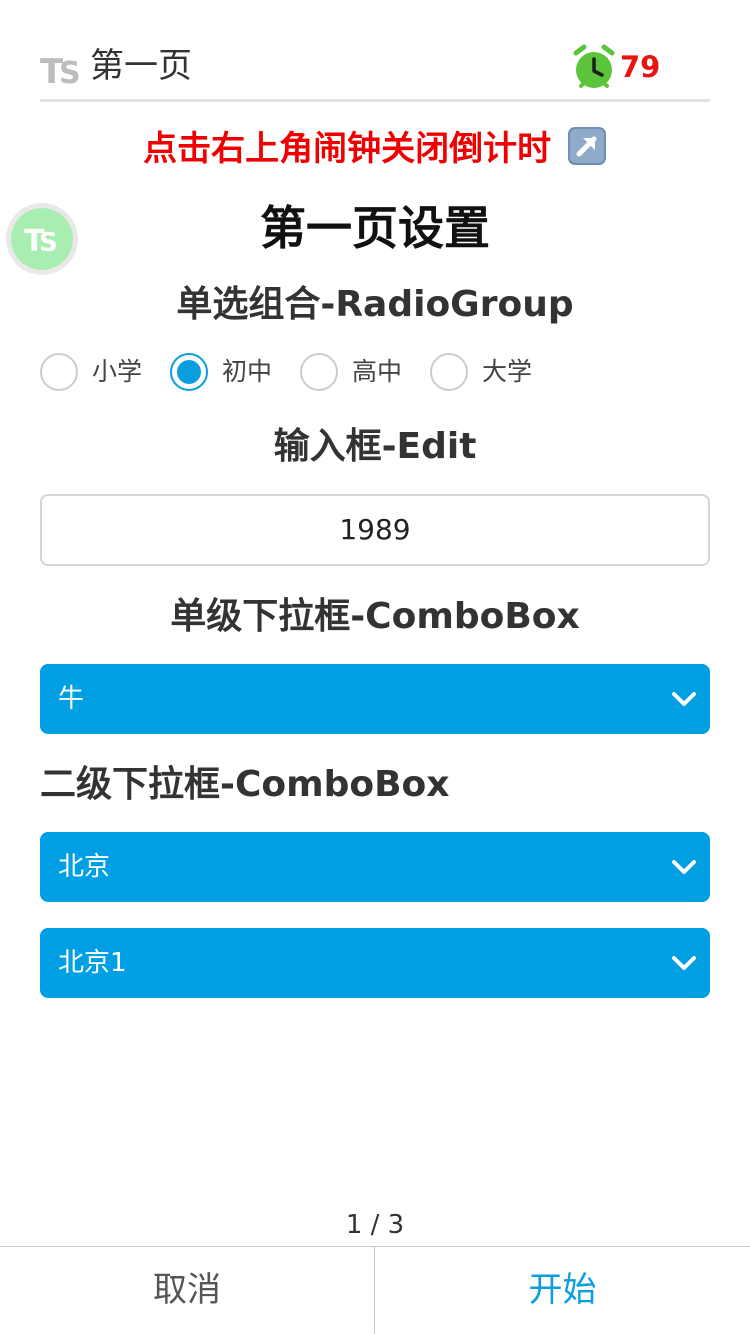  I want to click on combo-single-select: 牛, so click(375, 699).